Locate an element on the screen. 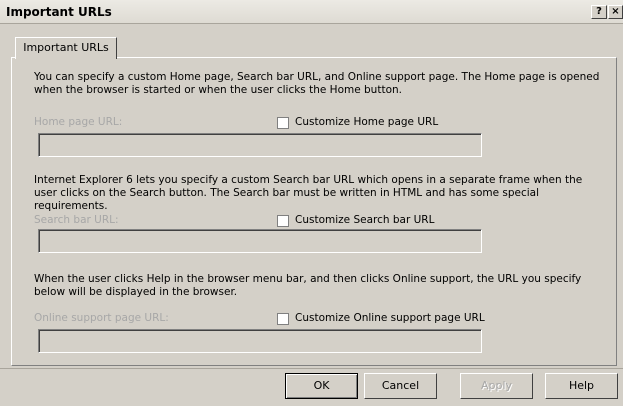 The image size is (623, 406). help-button: Help is located at coordinates (581, 386).